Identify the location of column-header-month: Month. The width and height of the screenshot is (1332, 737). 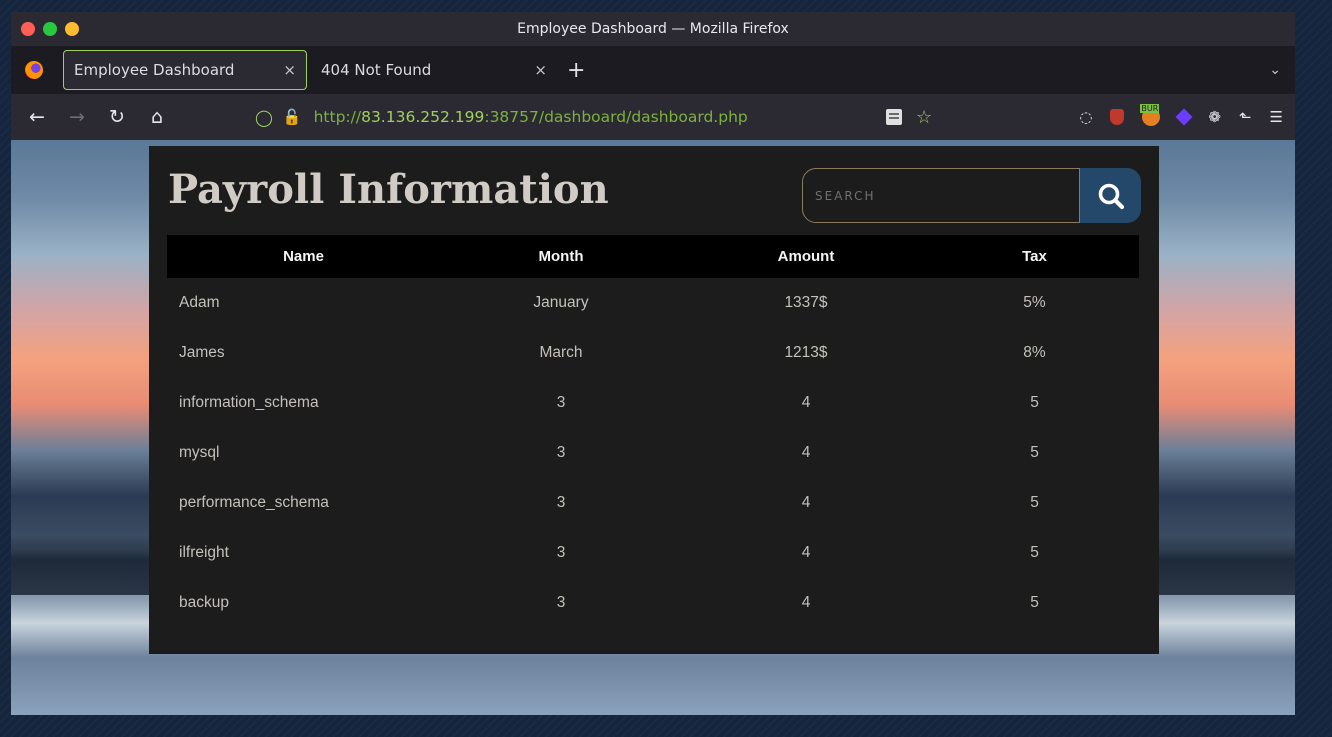
(561, 256).